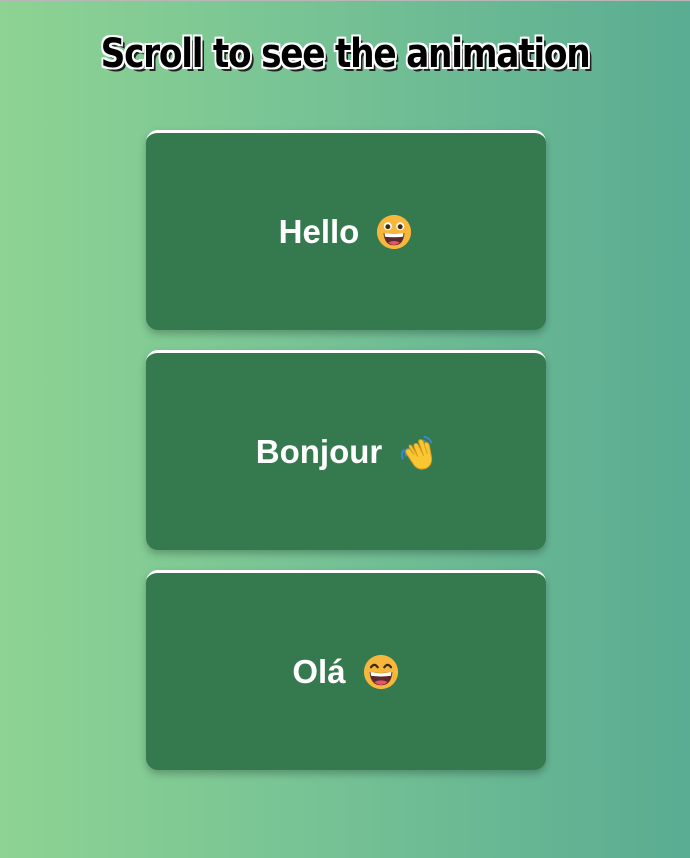 This screenshot has width=690, height=858. I want to click on grinning-smiling-eyes-icon, so click(380, 671).